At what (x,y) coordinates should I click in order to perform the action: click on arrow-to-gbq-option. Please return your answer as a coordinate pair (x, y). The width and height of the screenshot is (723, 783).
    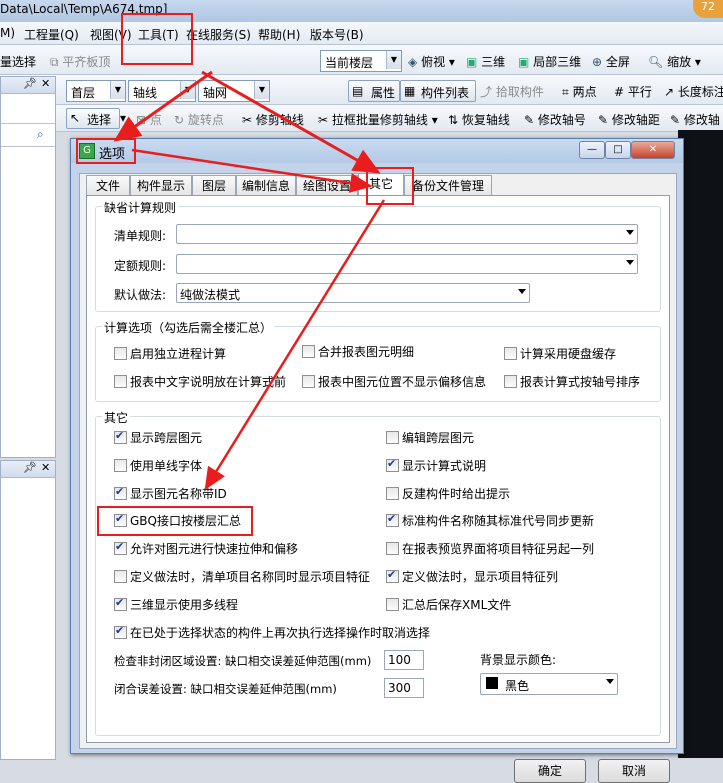
    Looking at the image, I should click on (295, 345).